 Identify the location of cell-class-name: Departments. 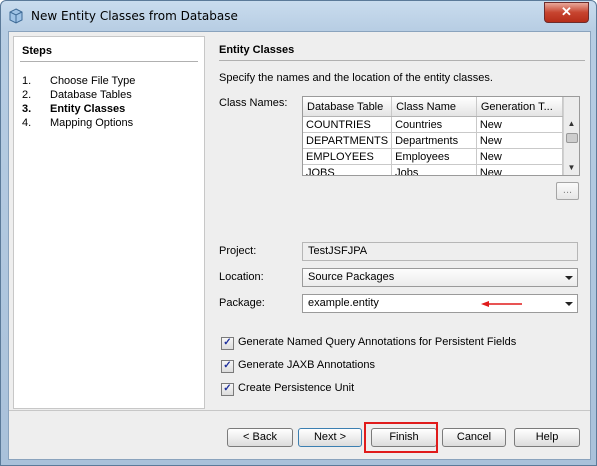
(434, 140).